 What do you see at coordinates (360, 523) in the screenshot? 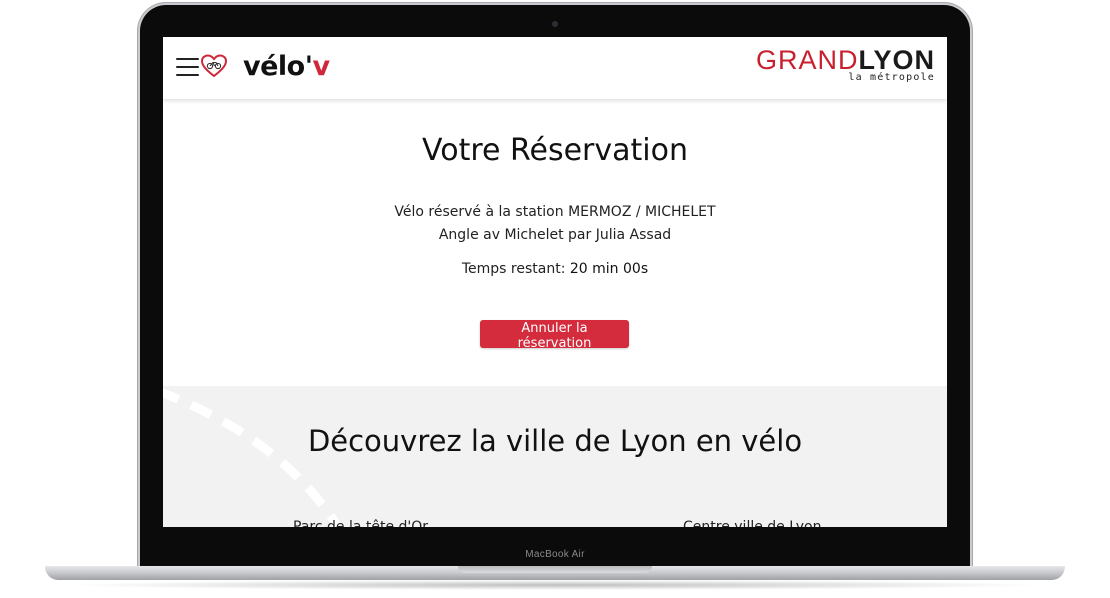
I see `discover-card-left: Parc de la tête d'Or` at bounding box center [360, 523].